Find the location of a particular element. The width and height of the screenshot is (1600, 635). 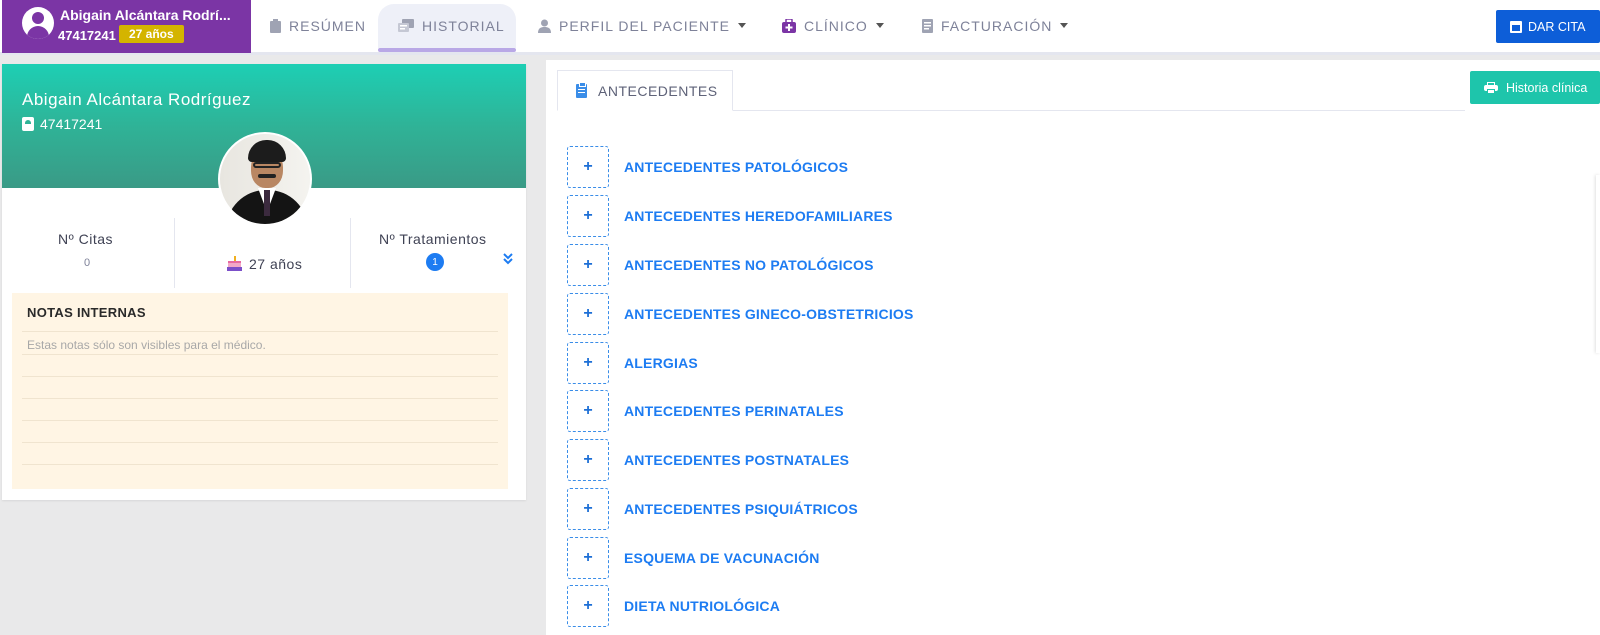

nav-resumen-label: RESÚMEN is located at coordinates (328, 25).